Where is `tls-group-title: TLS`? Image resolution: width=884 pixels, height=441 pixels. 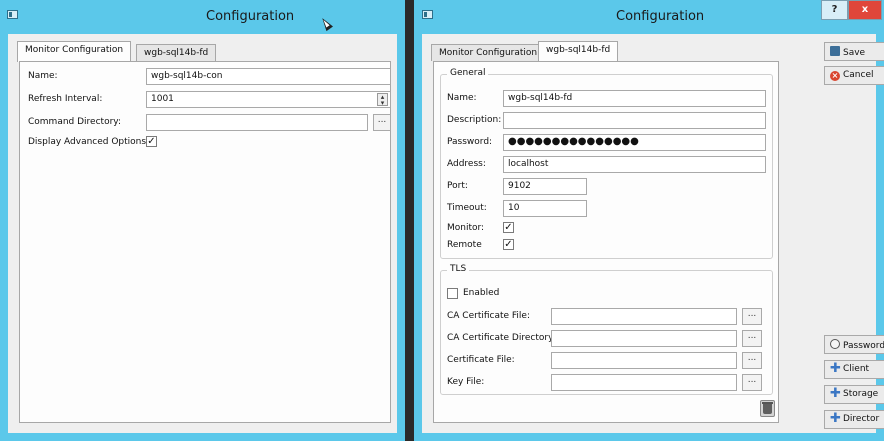 tls-group-title: TLS is located at coordinates (458, 269).